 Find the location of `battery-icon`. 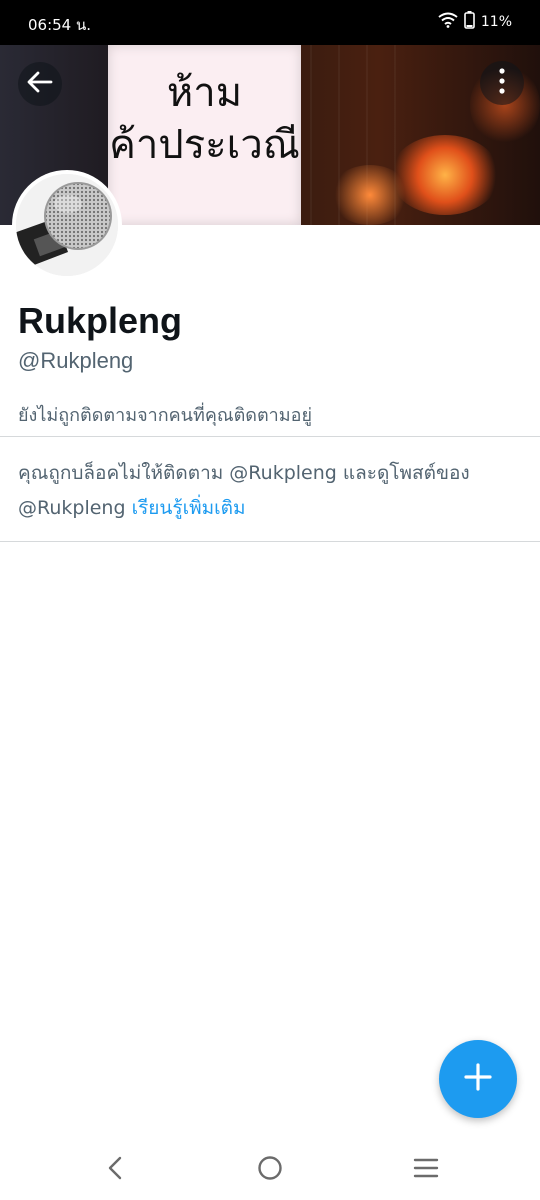

battery-icon is located at coordinates (469, 22).